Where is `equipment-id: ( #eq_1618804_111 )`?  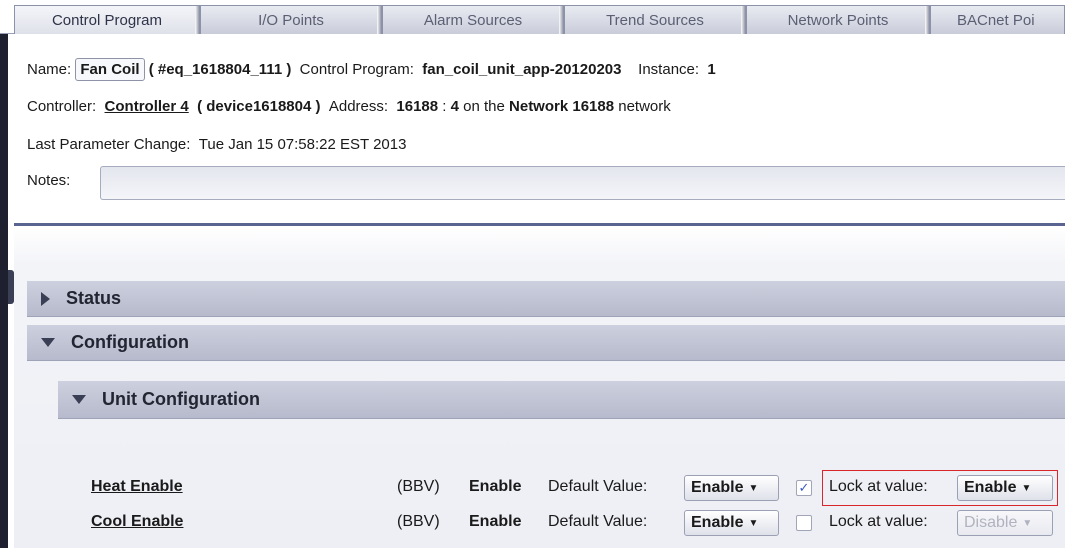 equipment-id: ( #eq_1618804_111 ) is located at coordinates (220, 69).